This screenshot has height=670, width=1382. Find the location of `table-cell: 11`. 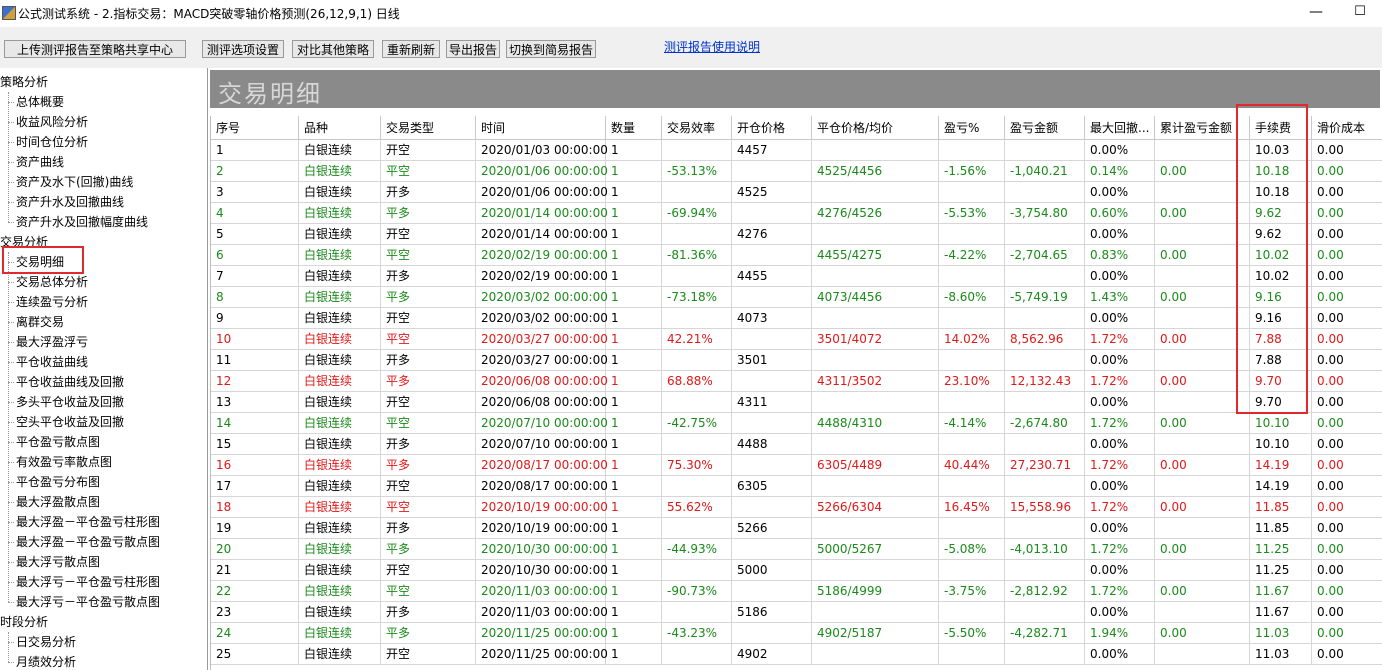

table-cell: 11 is located at coordinates (255, 360).